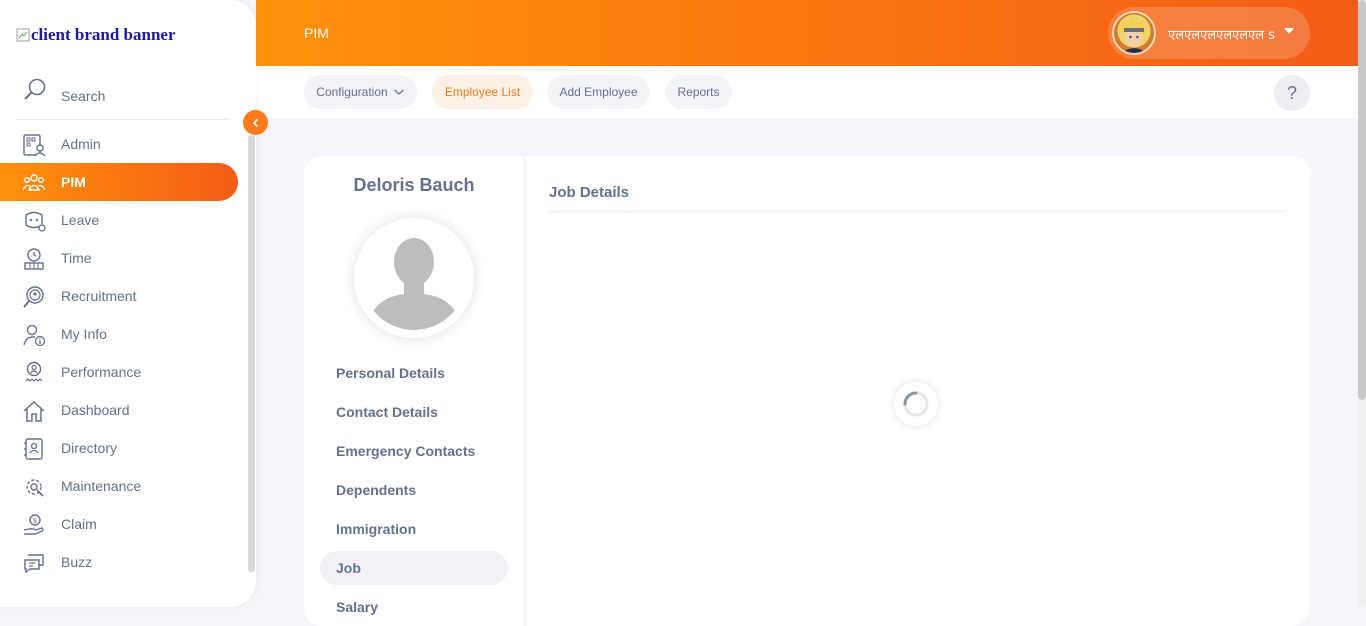 This screenshot has height=626, width=1366. Describe the element at coordinates (119, 562) in the screenshot. I see `sidebar-item-buzz: Buzz` at that location.